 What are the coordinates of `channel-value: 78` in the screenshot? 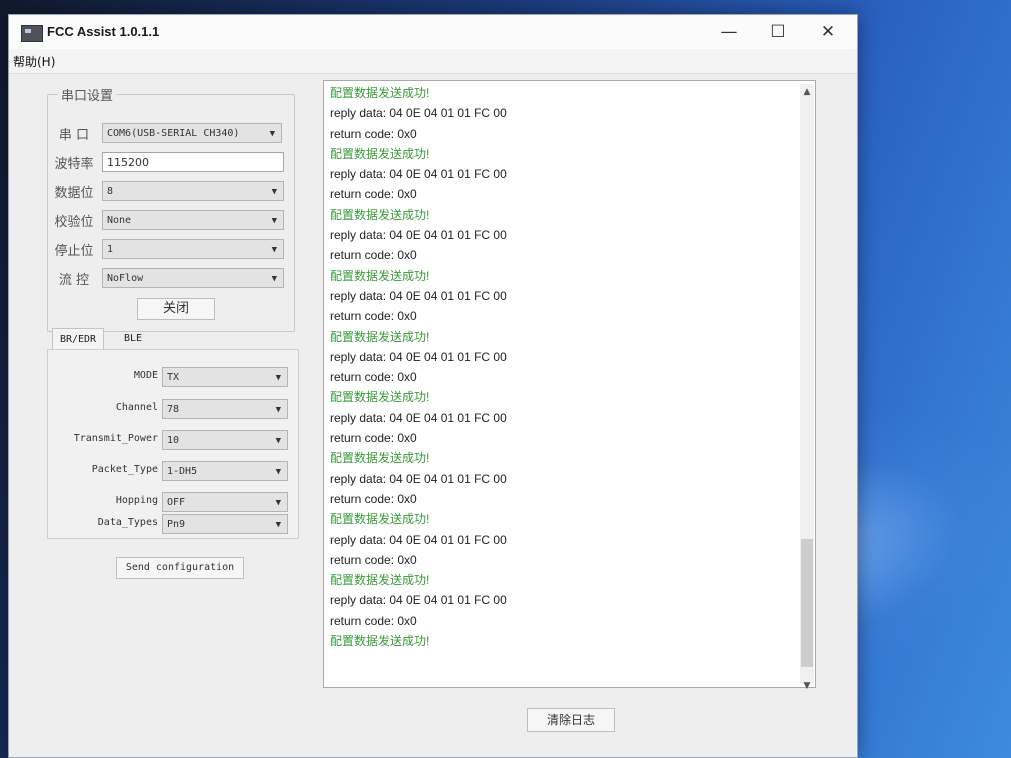 It's located at (173, 409).